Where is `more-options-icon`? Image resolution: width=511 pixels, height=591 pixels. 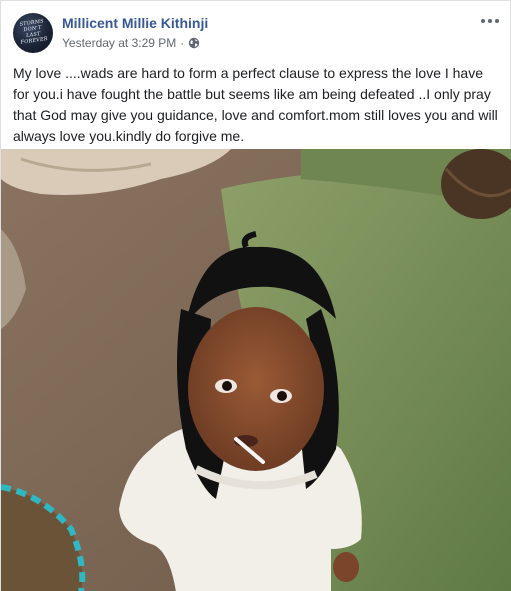
more-options-icon is located at coordinates (490, 21).